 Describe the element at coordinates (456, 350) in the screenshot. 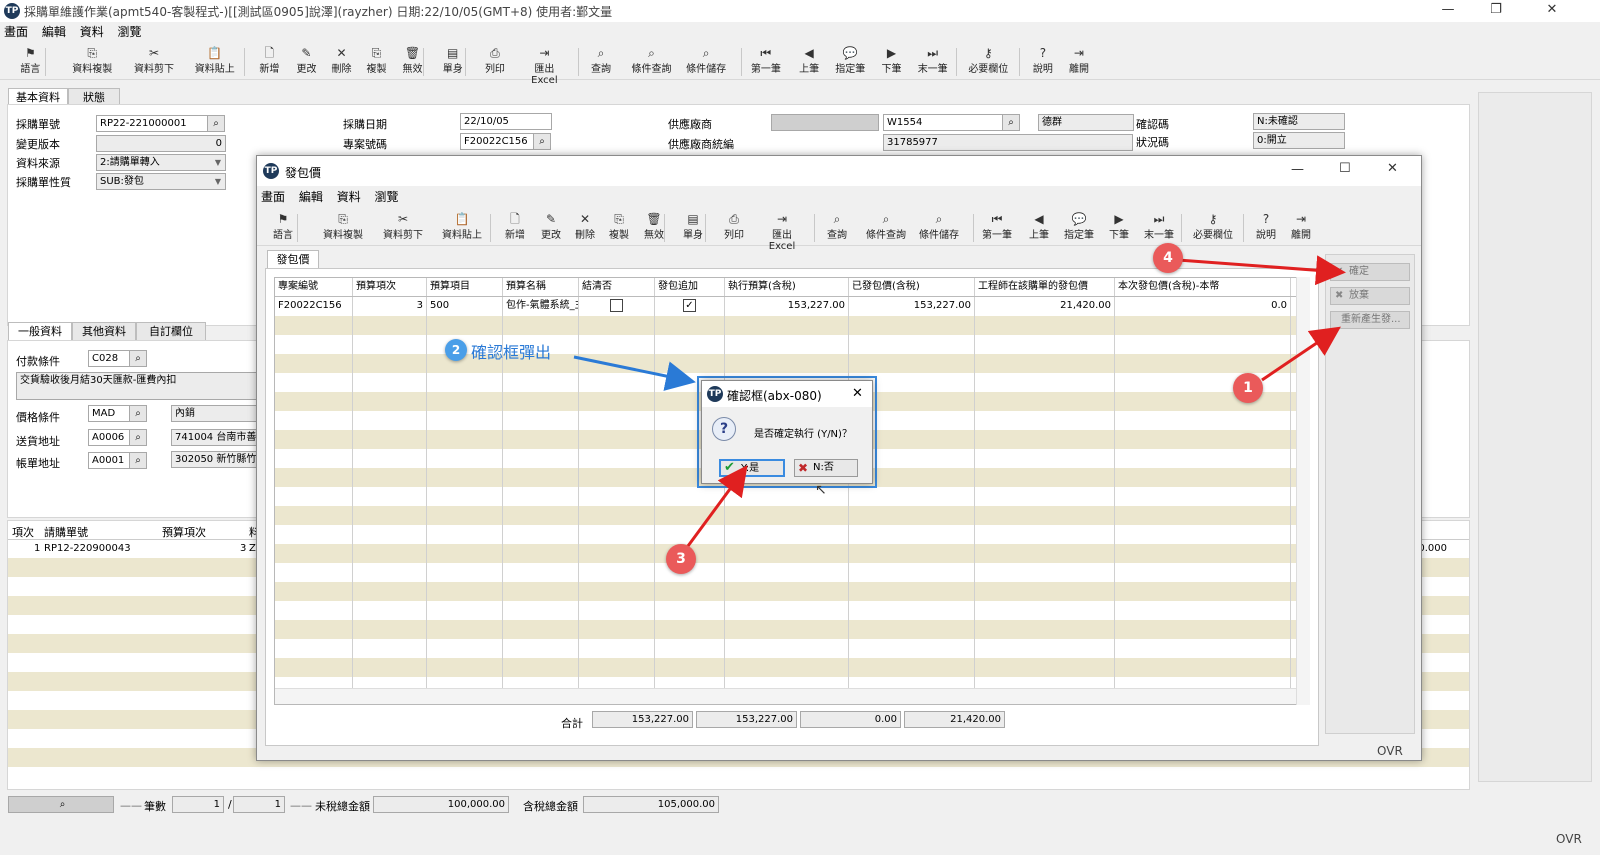

I see `annotation-badge-2: 2` at that location.